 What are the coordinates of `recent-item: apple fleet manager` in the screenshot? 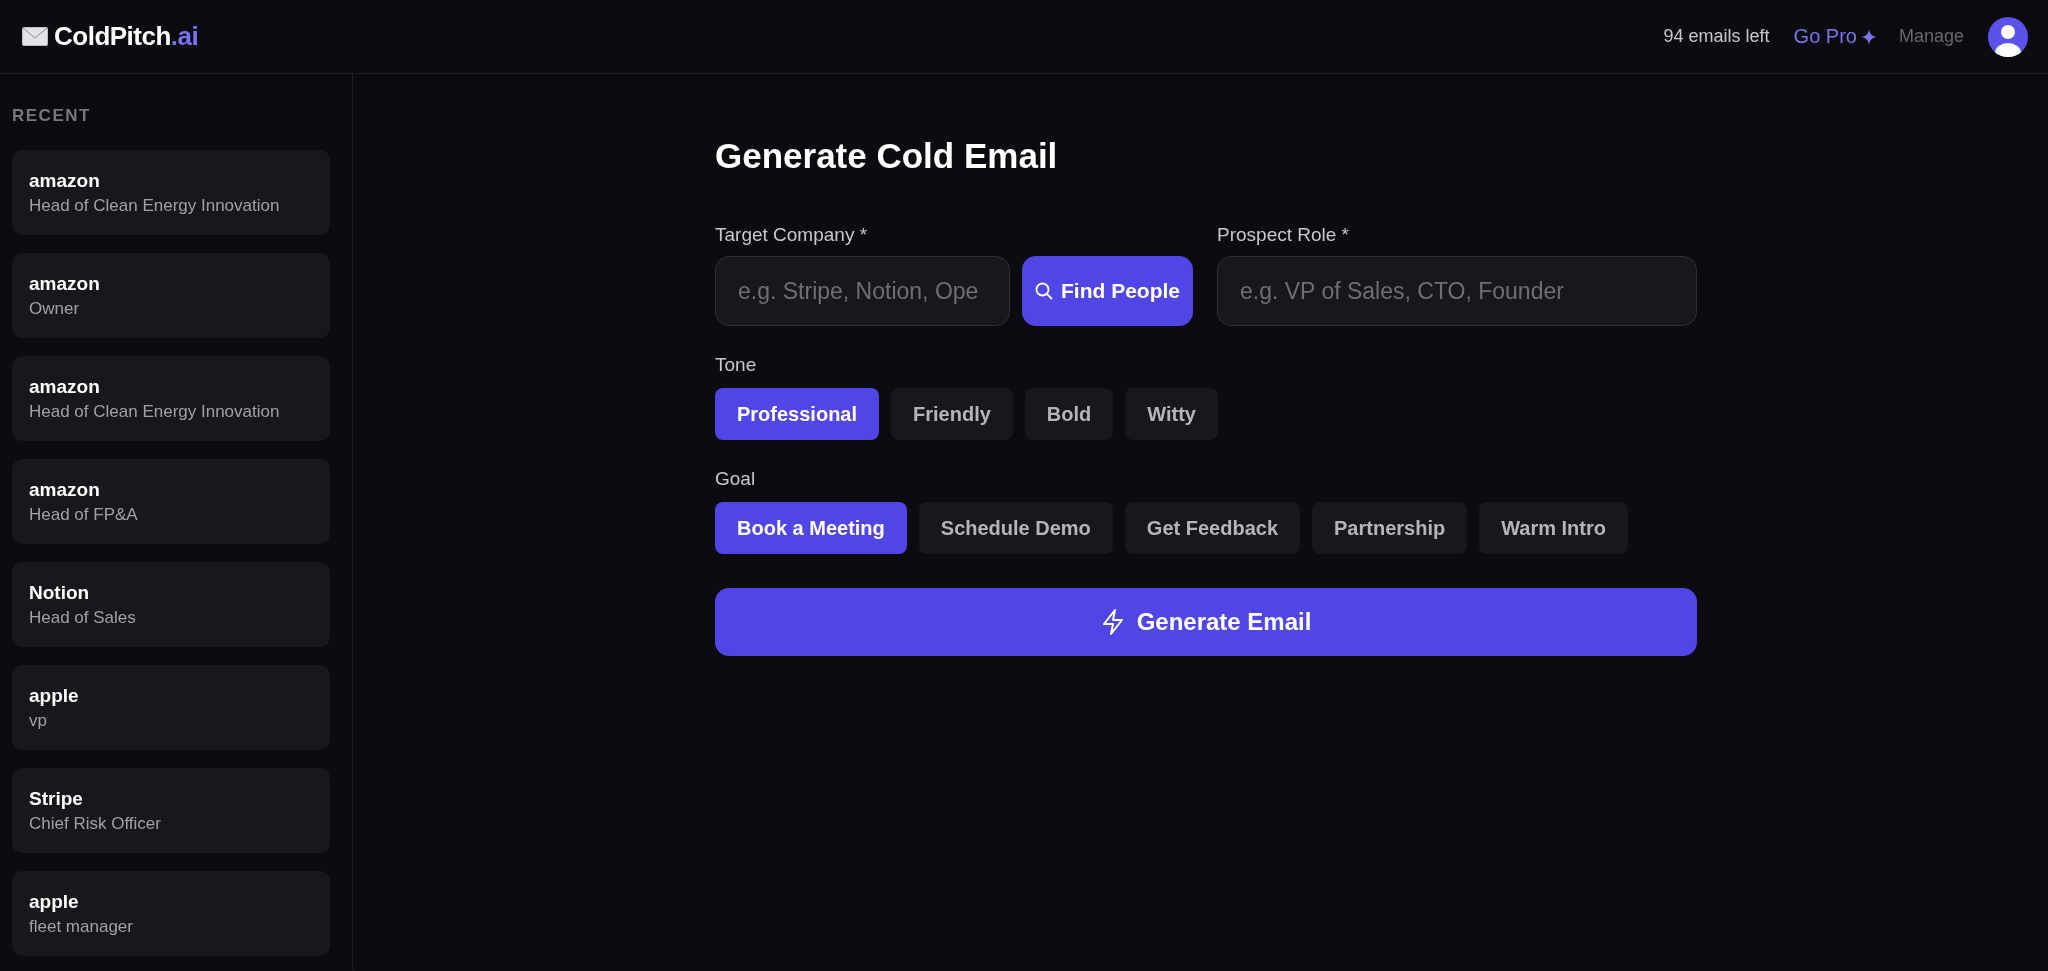 It's located at (171, 913).